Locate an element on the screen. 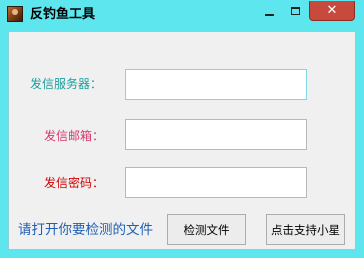 This screenshot has width=364, height=258. support-button: 点击支持小星 is located at coordinates (305, 229).